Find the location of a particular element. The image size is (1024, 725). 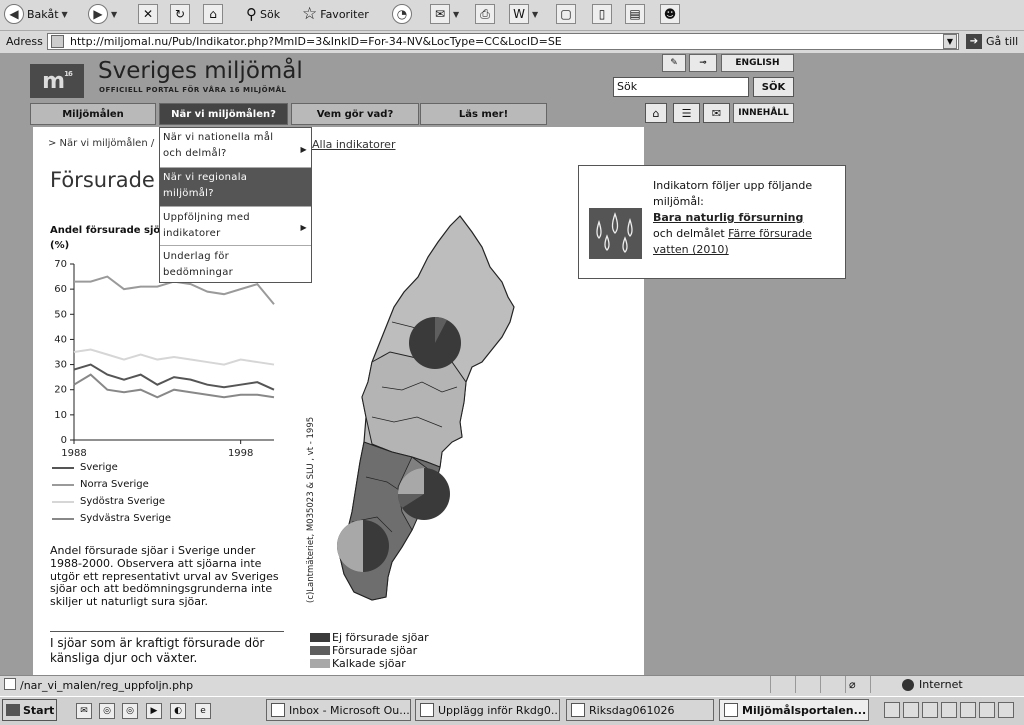

menu-item-line: bedömningar is located at coordinates (198, 272).